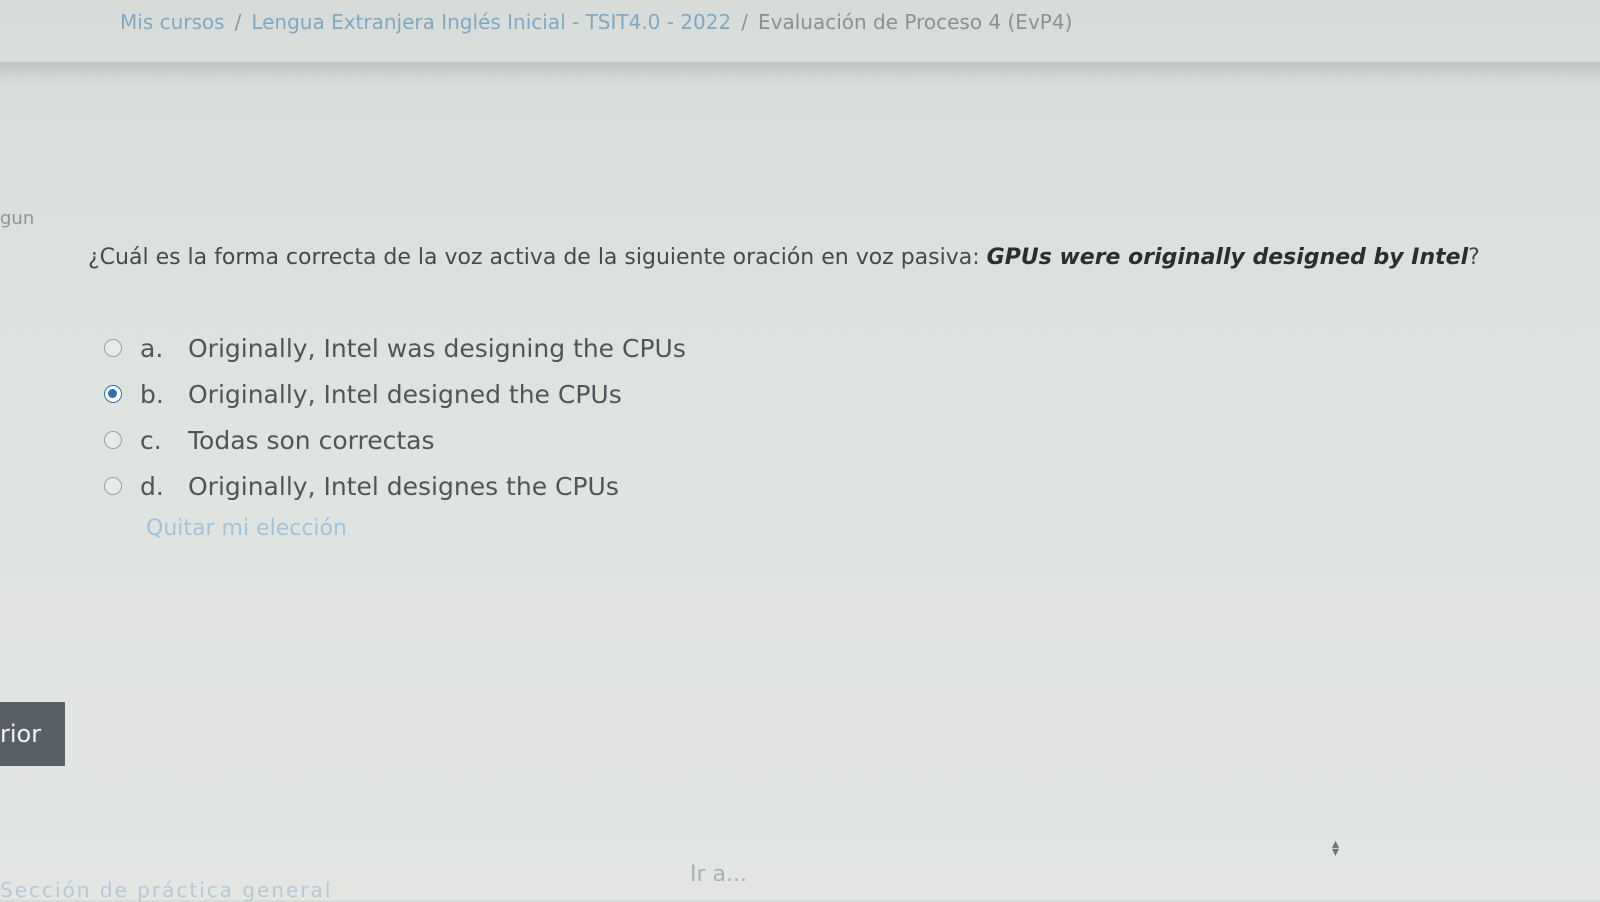 The width and height of the screenshot is (1600, 902). What do you see at coordinates (152, 486) in the screenshot?
I see `answer-letter: d.` at bounding box center [152, 486].